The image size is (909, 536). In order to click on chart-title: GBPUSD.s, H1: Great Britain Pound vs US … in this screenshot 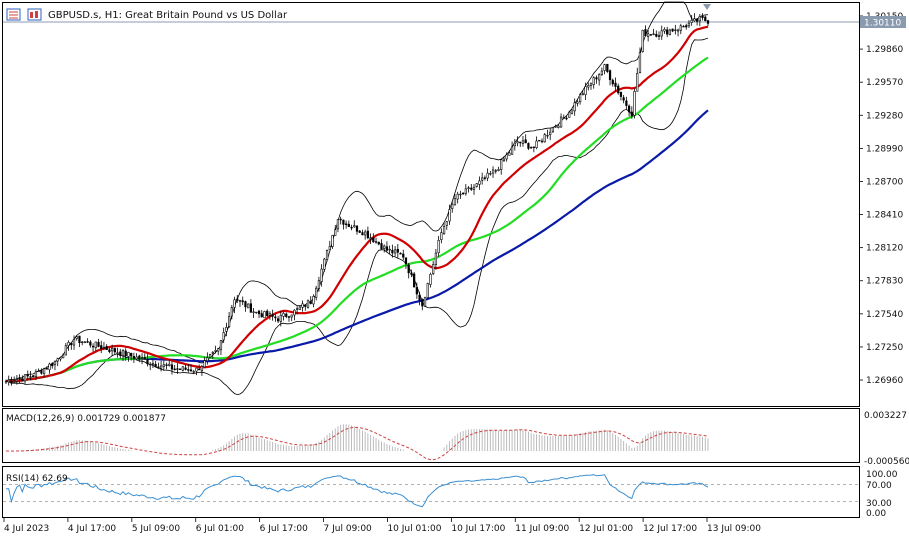, I will do `click(168, 15)`.